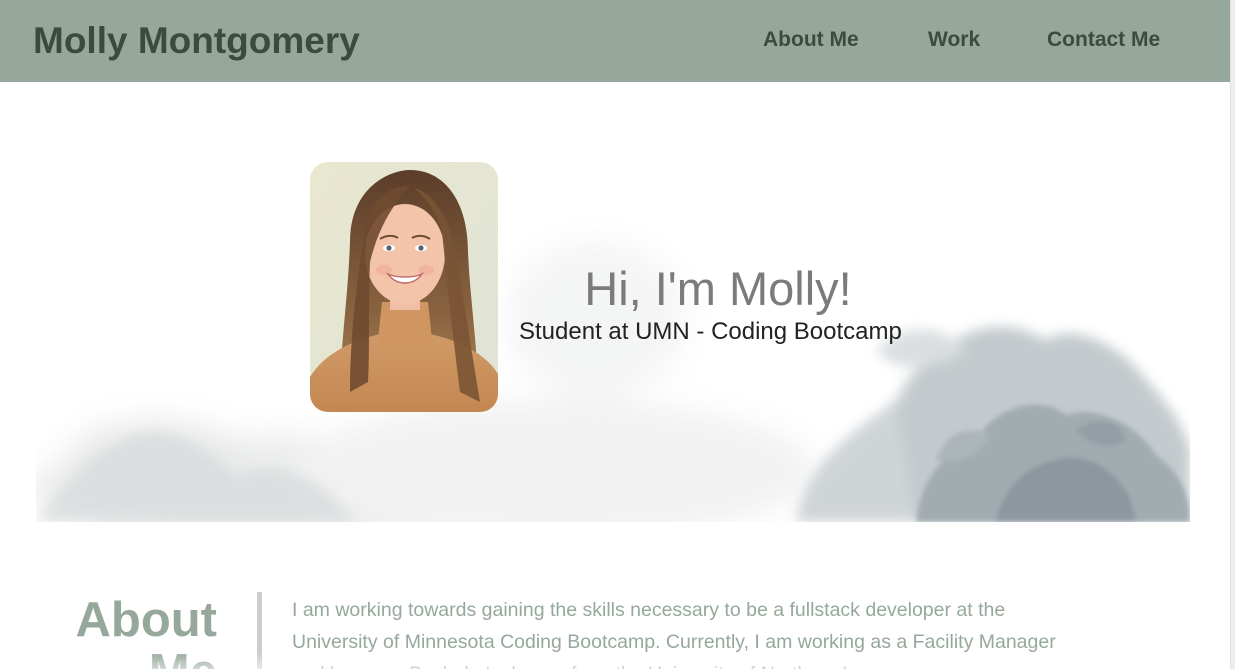  I want to click on hero-heading: Hi, I'm Molly!, so click(718, 288).